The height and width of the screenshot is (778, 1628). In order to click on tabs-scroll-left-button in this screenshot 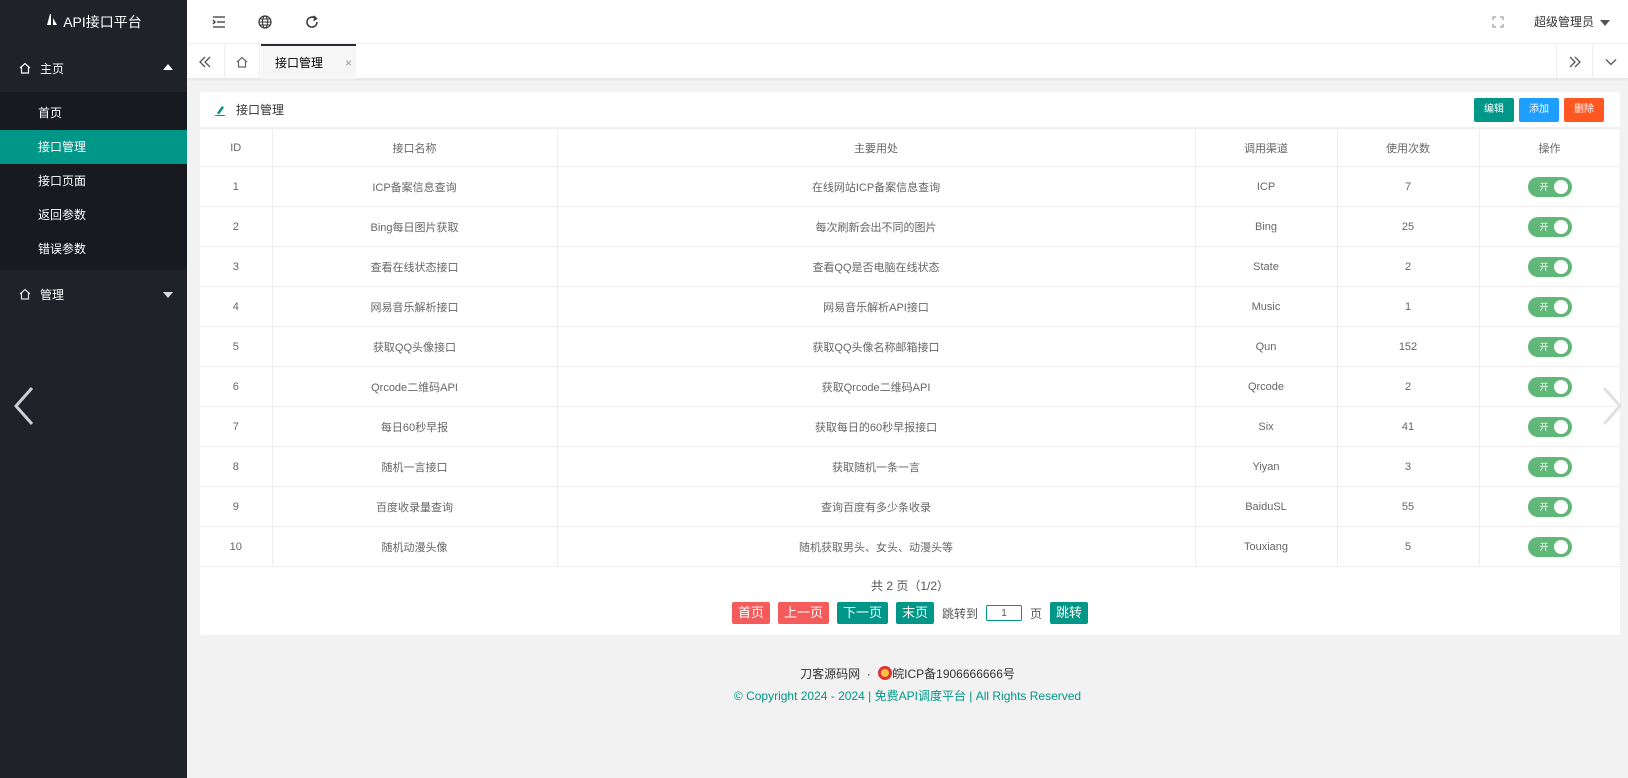, I will do `click(205, 61)`.